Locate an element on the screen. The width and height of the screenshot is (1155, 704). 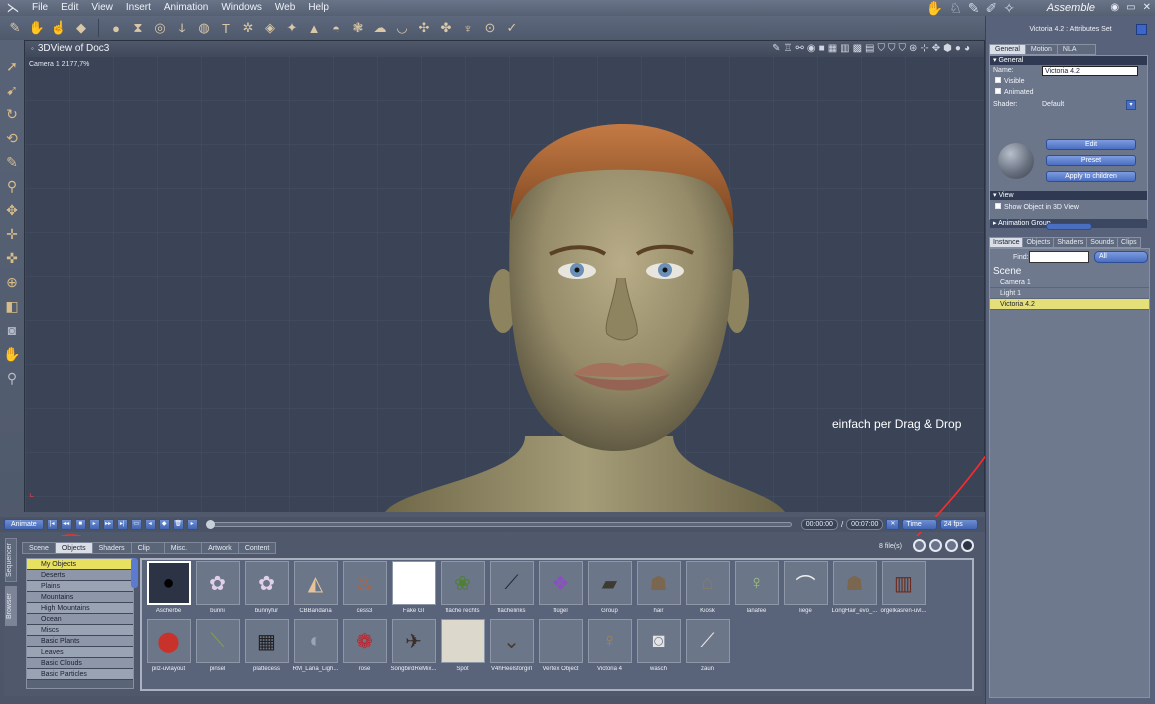
star-object-icon: ✦ is located at coordinates (292, 28).